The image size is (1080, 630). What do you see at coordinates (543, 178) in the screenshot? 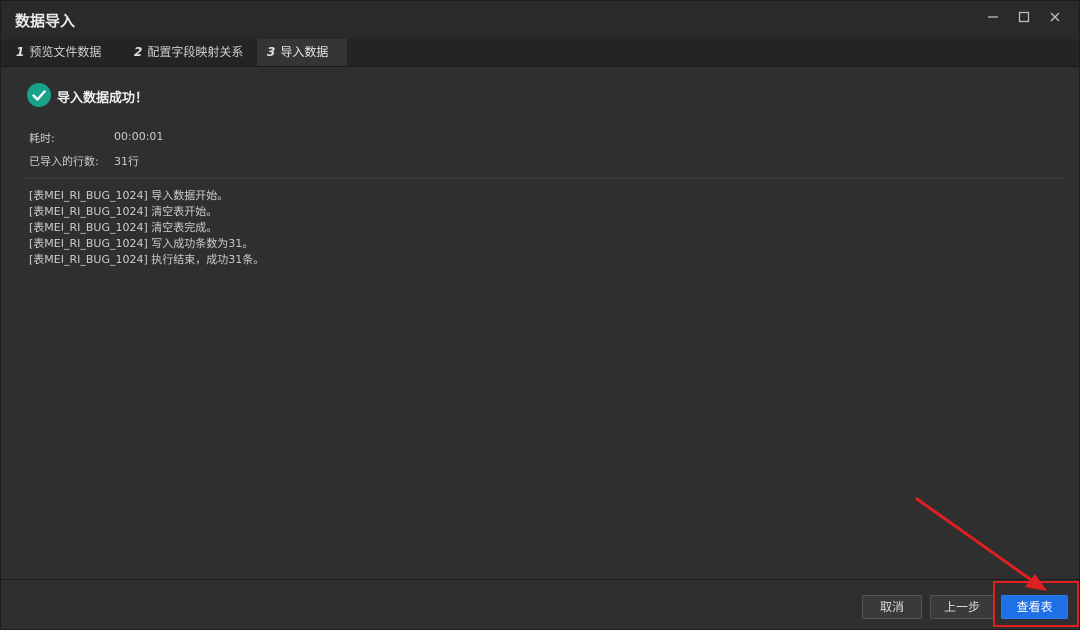
I see `divider` at bounding box center [543, 178].